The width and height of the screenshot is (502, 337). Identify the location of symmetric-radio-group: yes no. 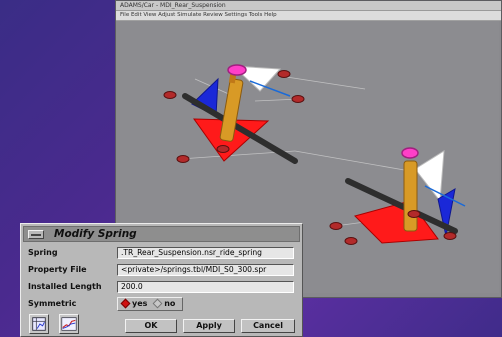
(150, 304).